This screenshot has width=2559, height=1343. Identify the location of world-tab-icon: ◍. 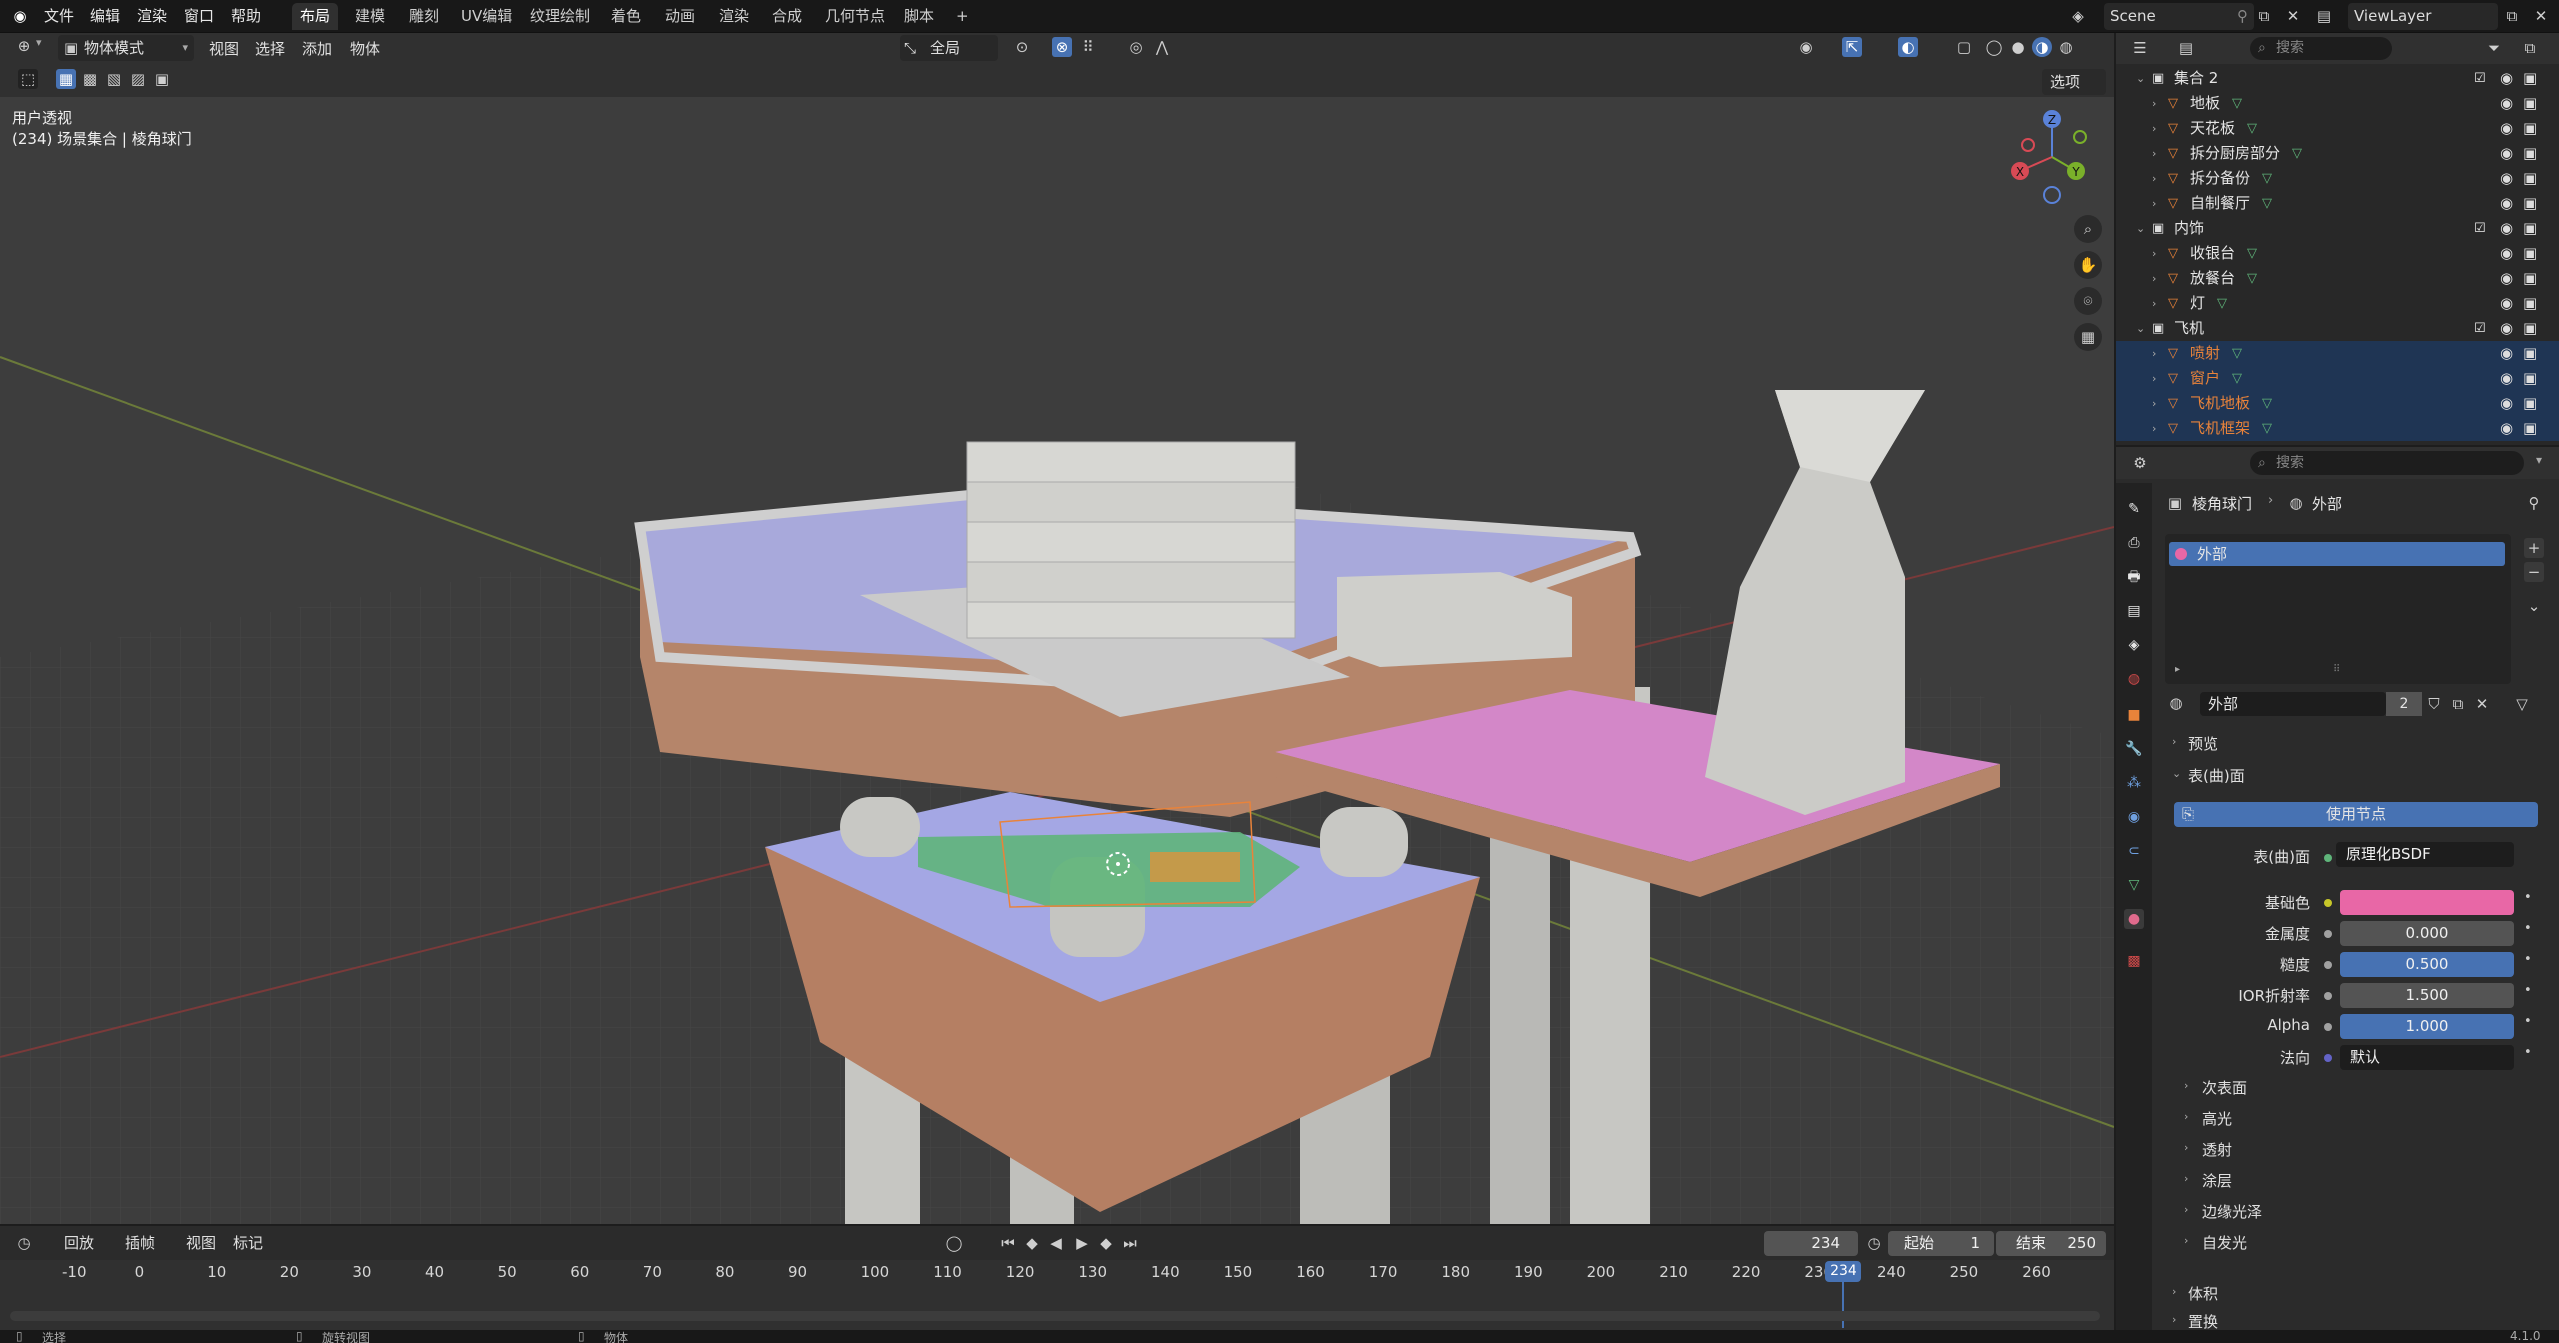
(2134, 679).